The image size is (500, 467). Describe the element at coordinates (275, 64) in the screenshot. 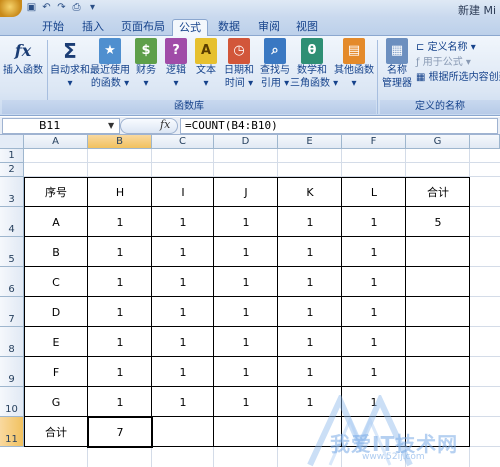

I see `lookup-reference-button: ⌕ 查找与 引用 ▾` at that location.